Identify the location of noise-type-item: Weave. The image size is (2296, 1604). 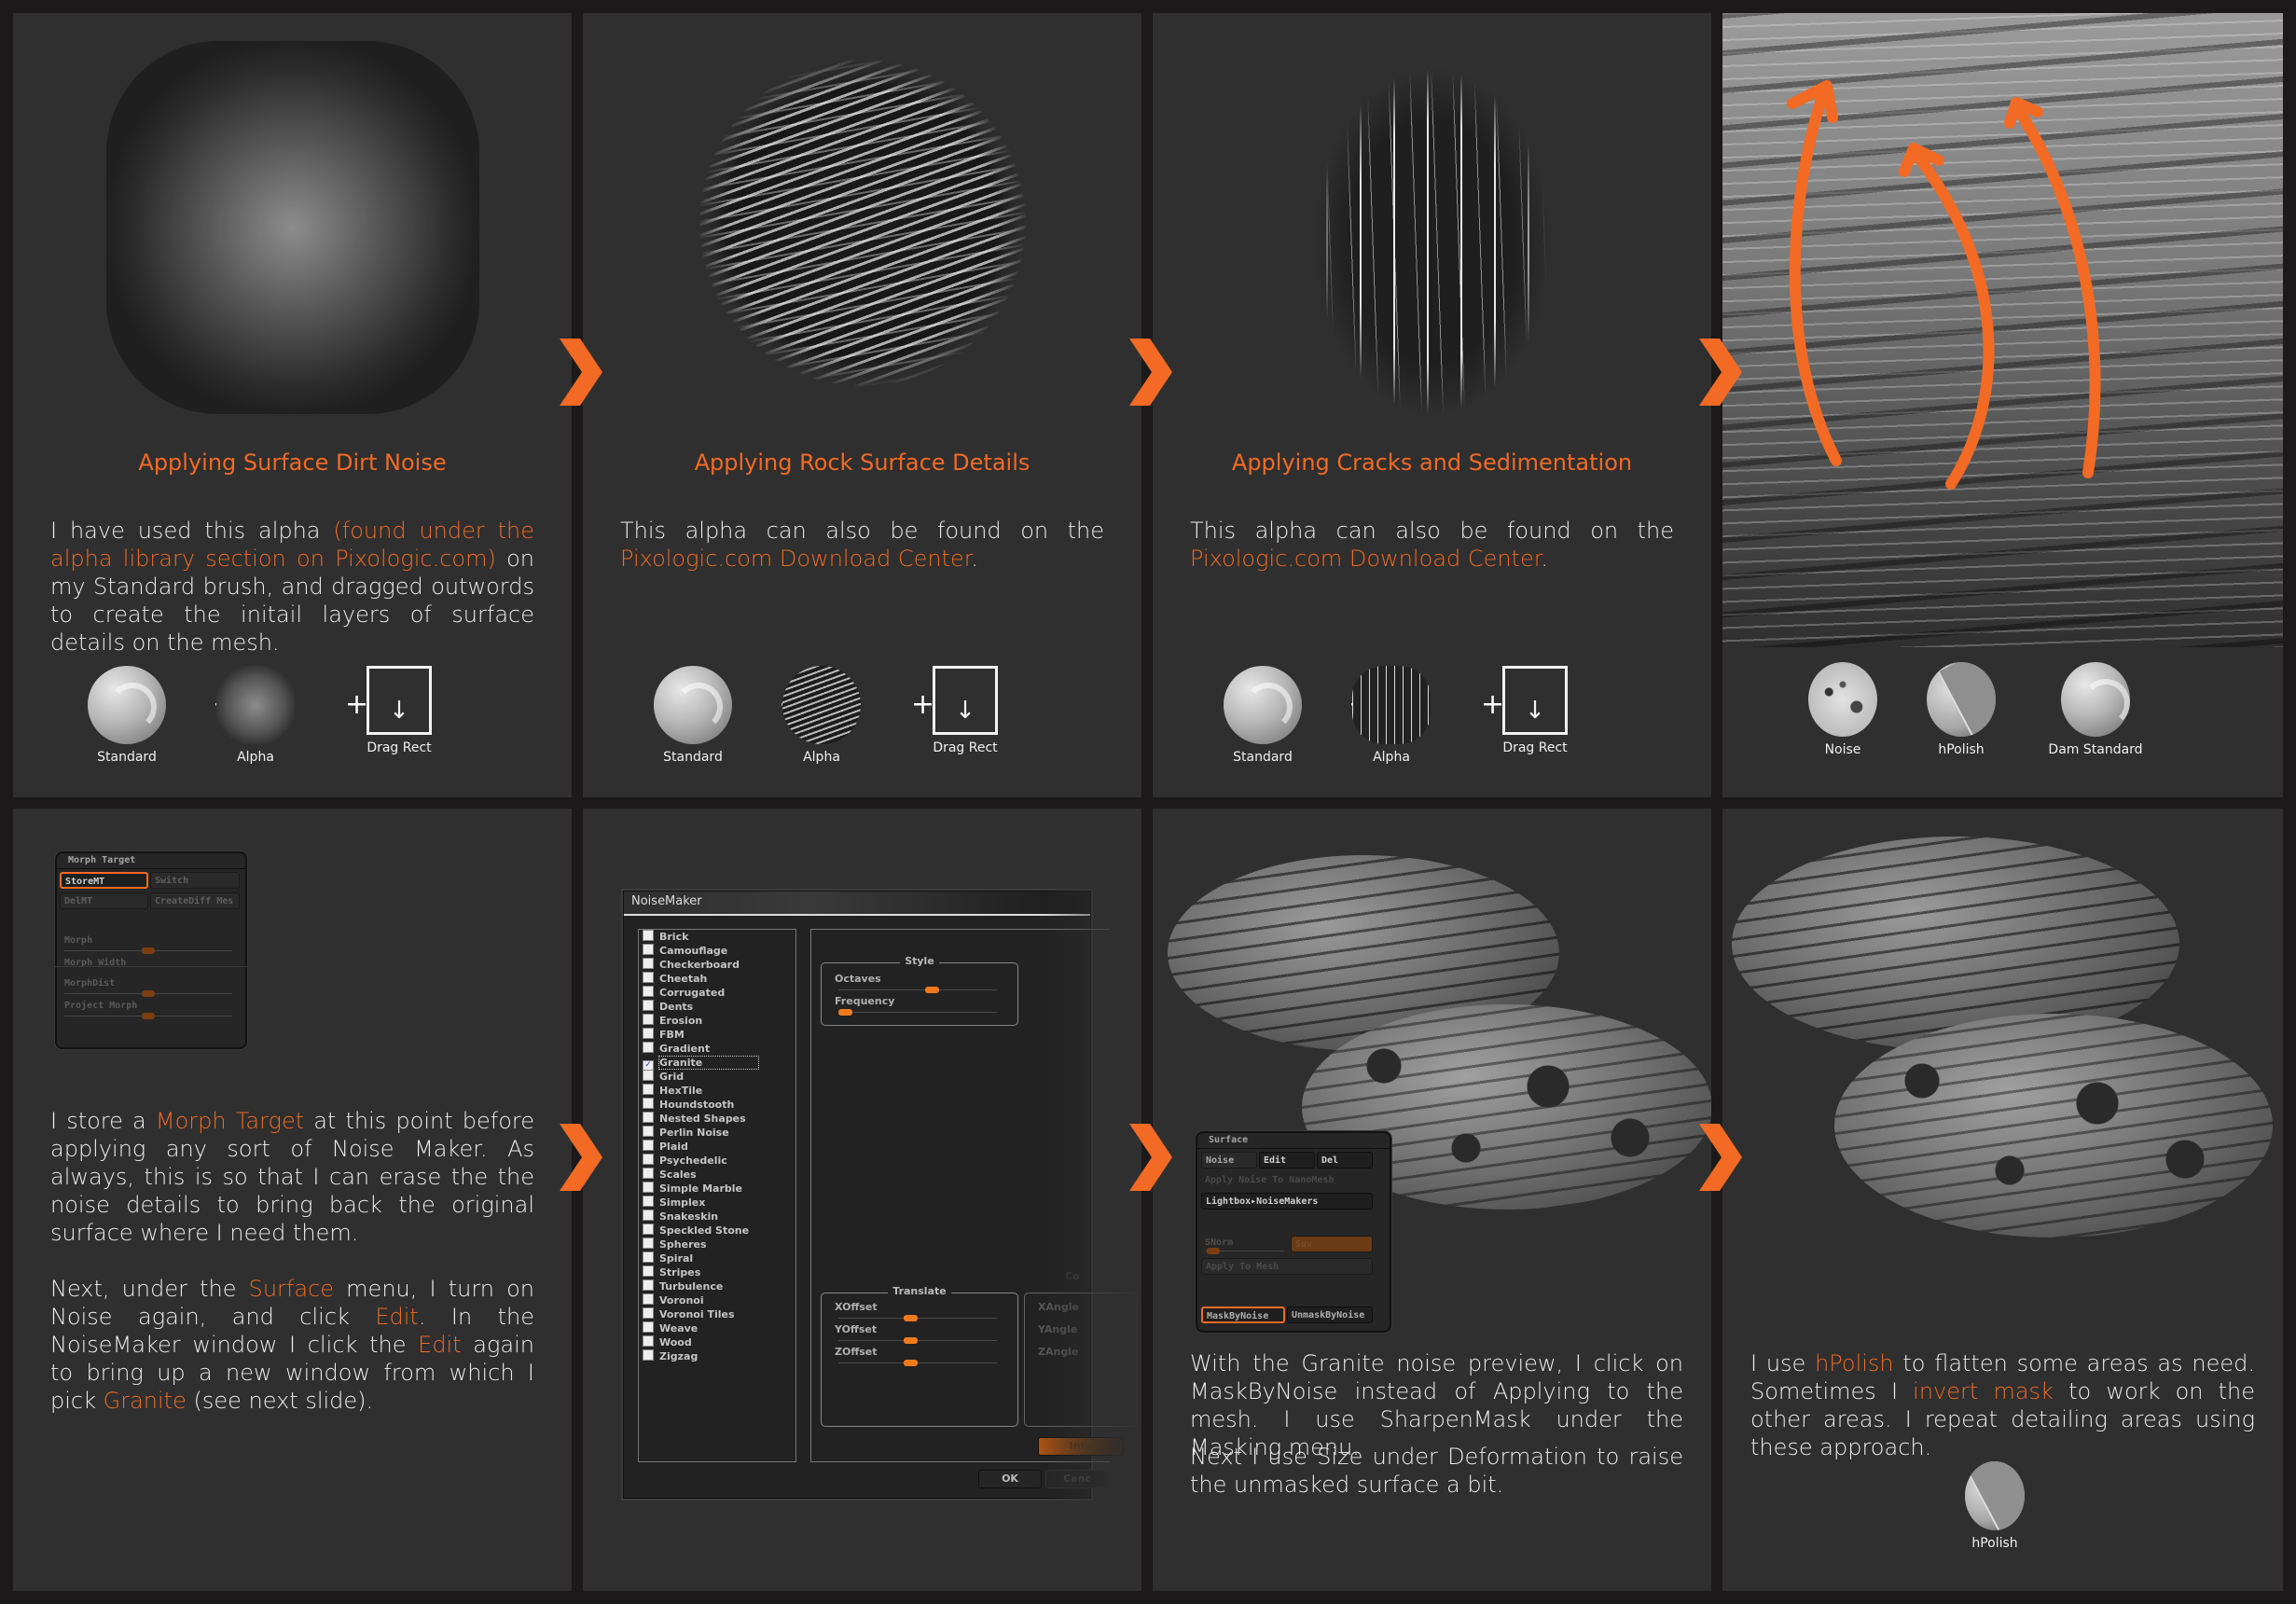
(717, 1328).